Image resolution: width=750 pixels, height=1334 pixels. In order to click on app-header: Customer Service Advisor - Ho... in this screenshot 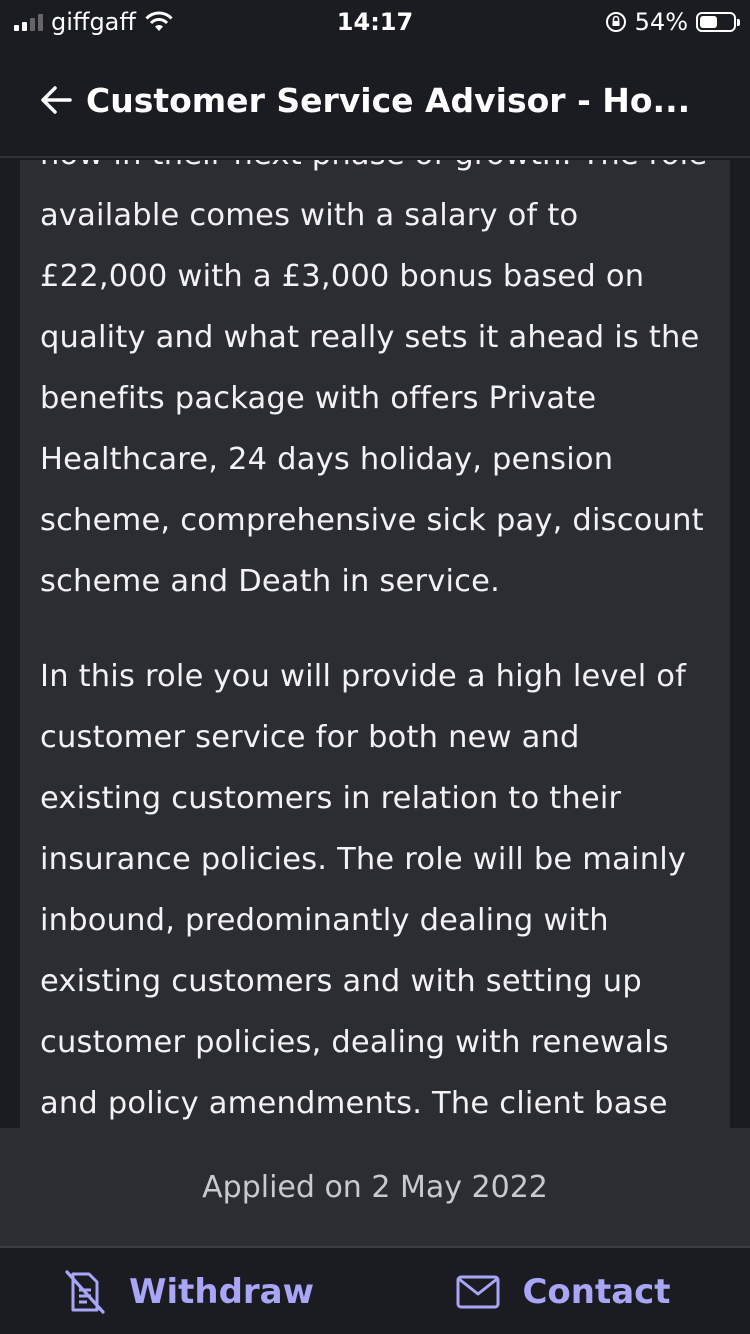, I will do `click(375, 101)`.